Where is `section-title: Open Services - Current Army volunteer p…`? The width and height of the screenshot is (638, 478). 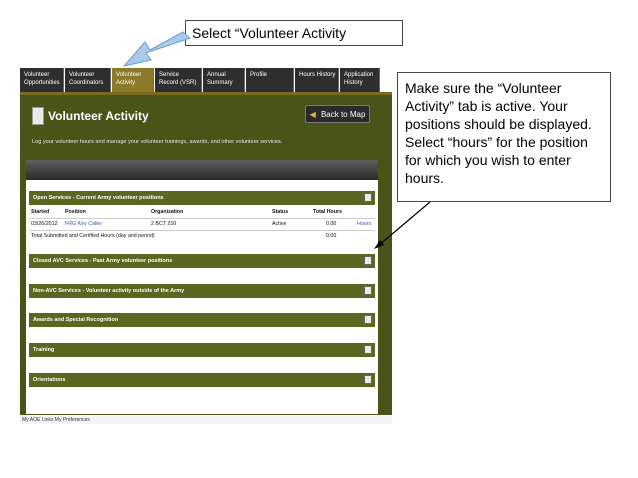 section-title: Open Services - Current Army volunteer p… is located at coordinates (98, 198).